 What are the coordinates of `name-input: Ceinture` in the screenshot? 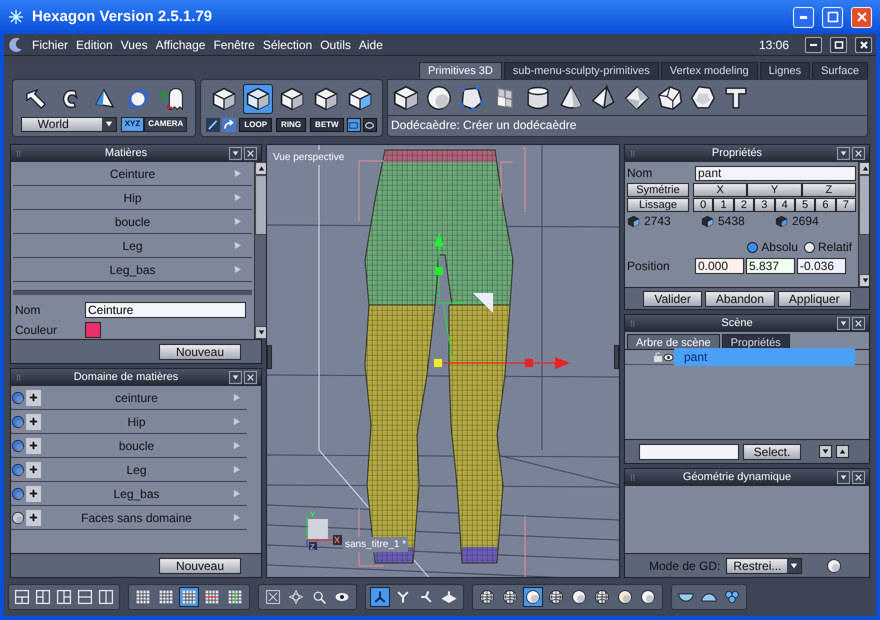 It's located at (165, 310).